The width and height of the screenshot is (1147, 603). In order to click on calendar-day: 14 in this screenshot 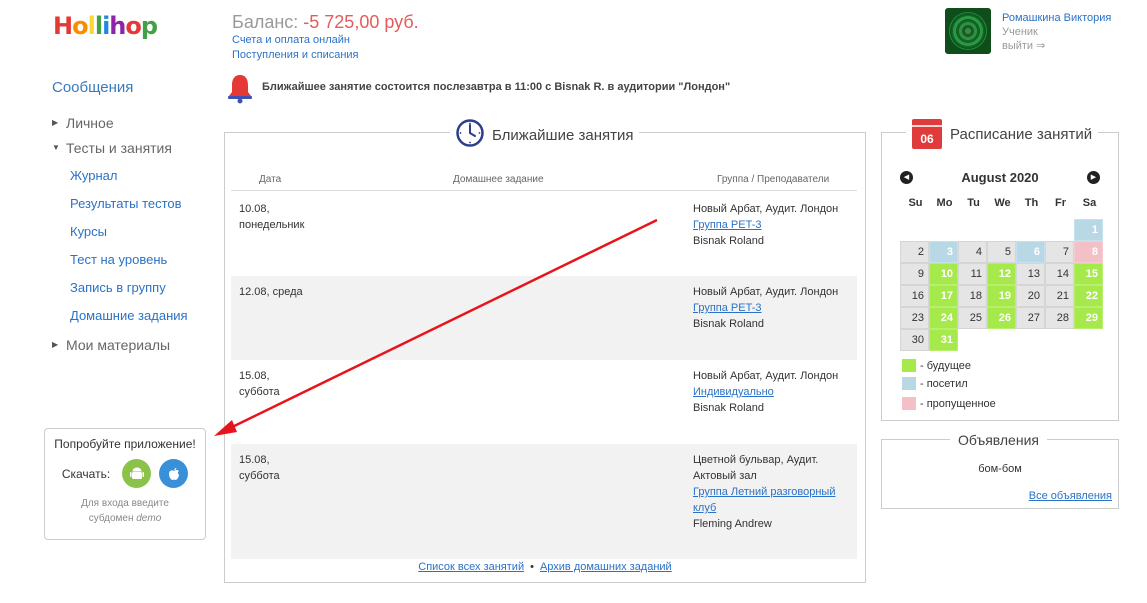, I will do `click(1059, 274)`.